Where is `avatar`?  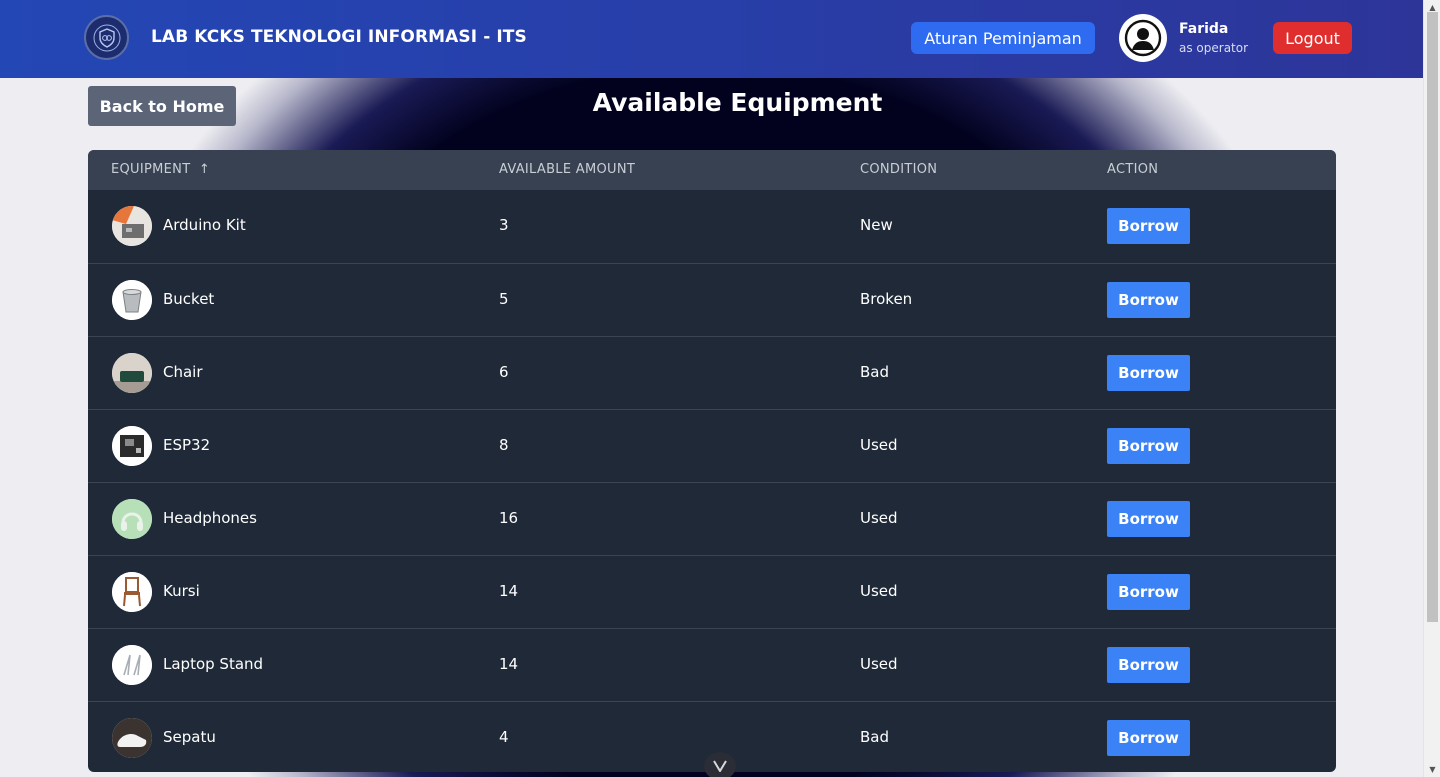
avatar is located at coordinates (1143, 38).